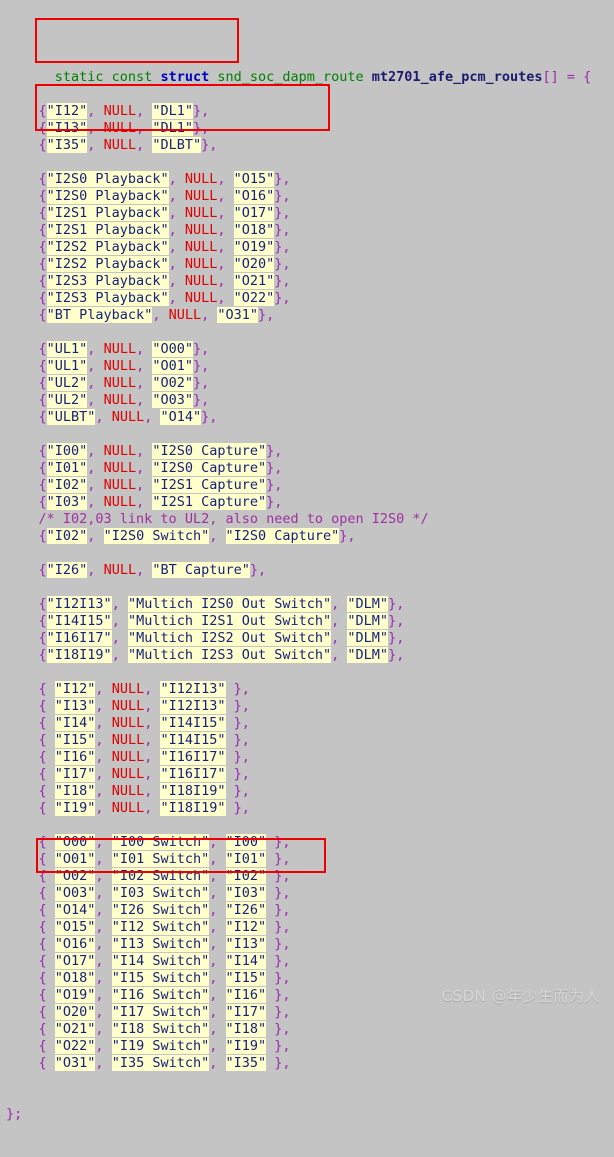 The height and width of the screenshot is (1157, 614). Describe the element at coordinates (172, 400) in the screenshot. I see `string-literal: "O03"` at that location.